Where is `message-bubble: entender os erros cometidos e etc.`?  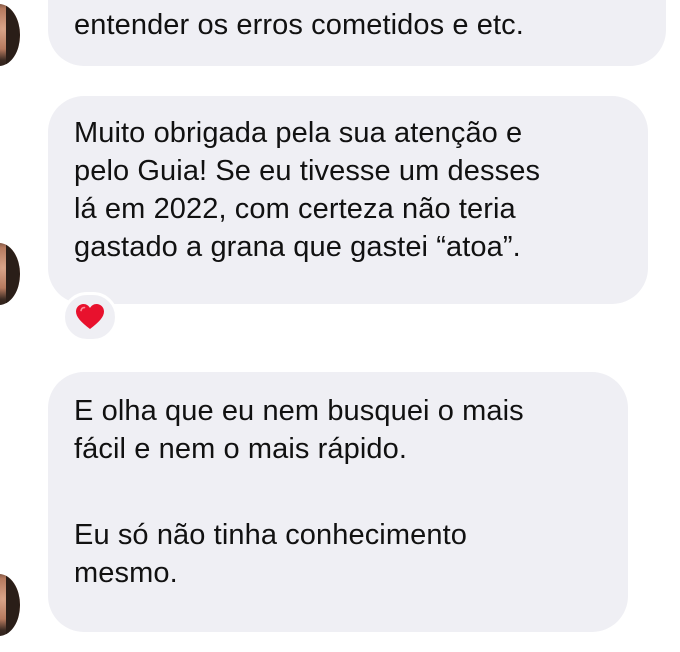 message-bubble: entender os erros cometidos e etc. is located at coordinates (357, 33).